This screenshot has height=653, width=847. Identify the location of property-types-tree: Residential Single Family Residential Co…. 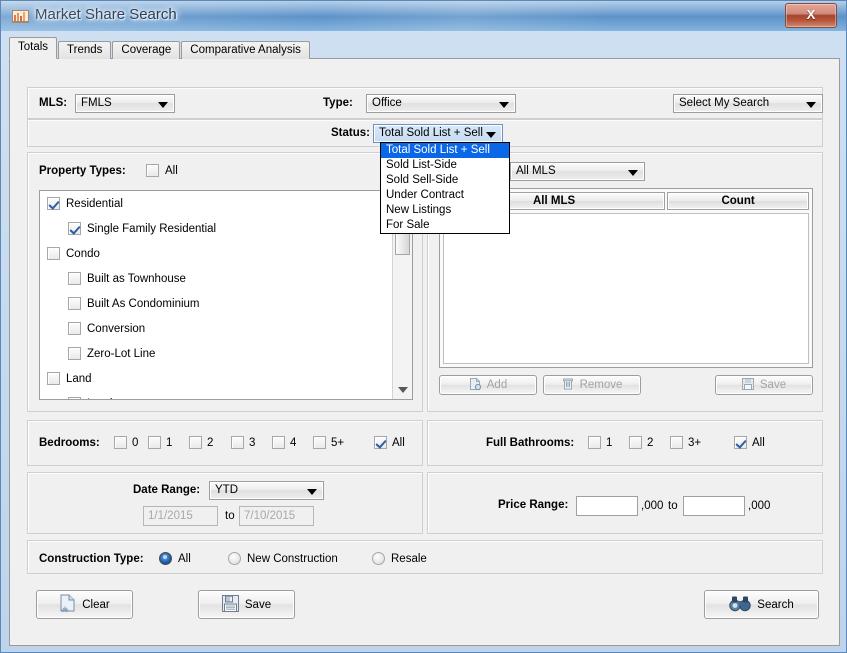
(226, 295).